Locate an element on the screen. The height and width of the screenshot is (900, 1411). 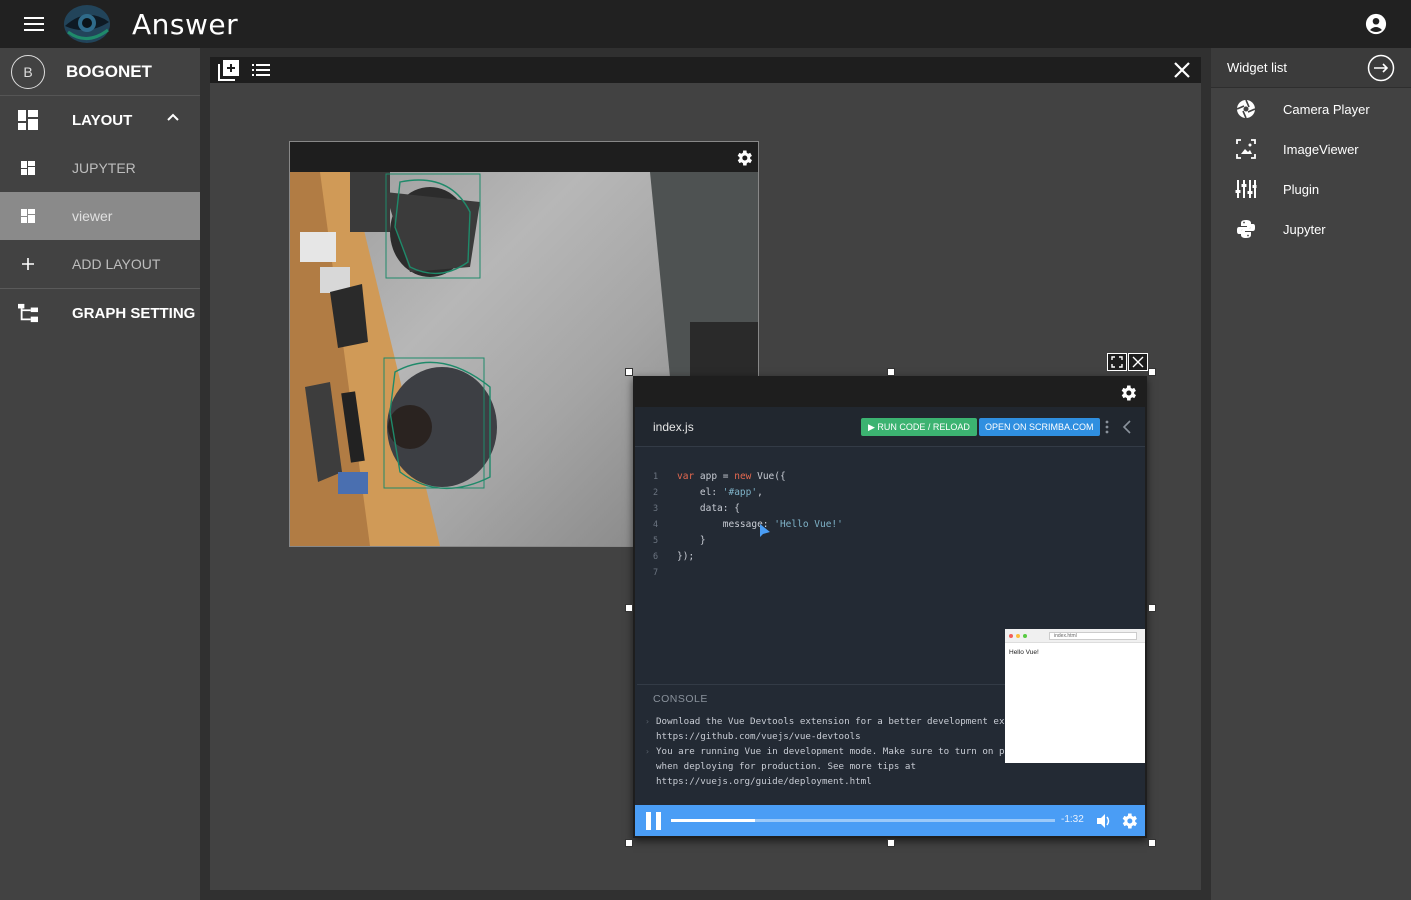
sidebar-item-label: viewer is located at coordinates (92, 216).